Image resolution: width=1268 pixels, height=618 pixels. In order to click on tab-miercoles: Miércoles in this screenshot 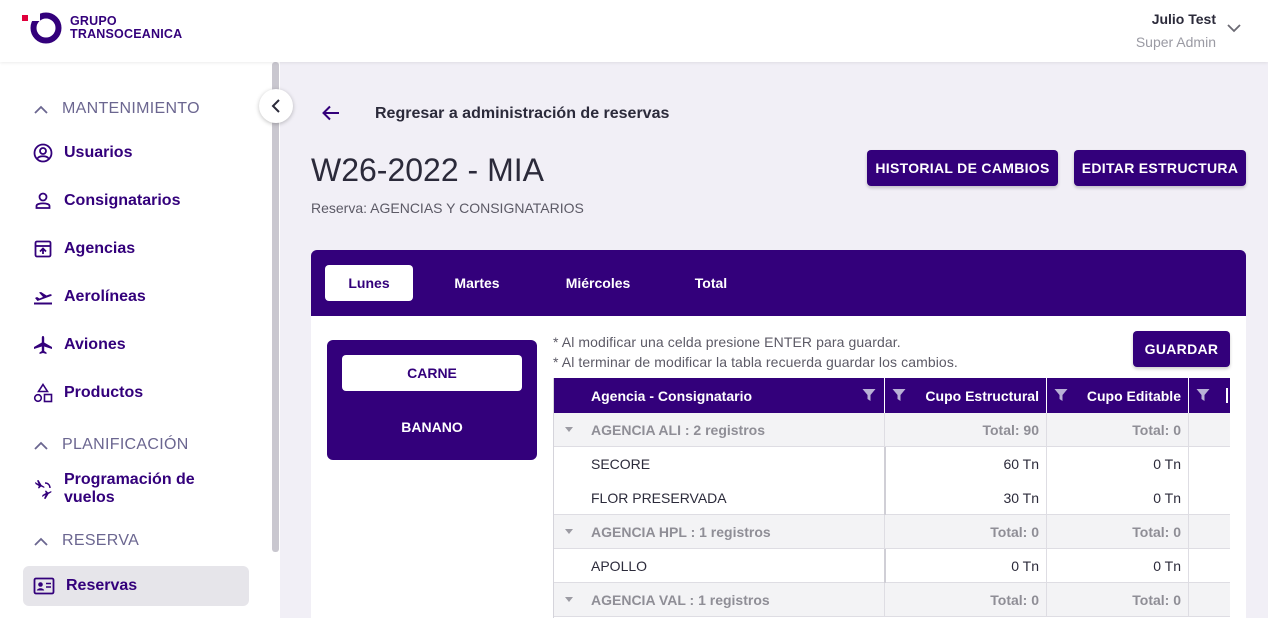, I will do `click(598, 283)`.